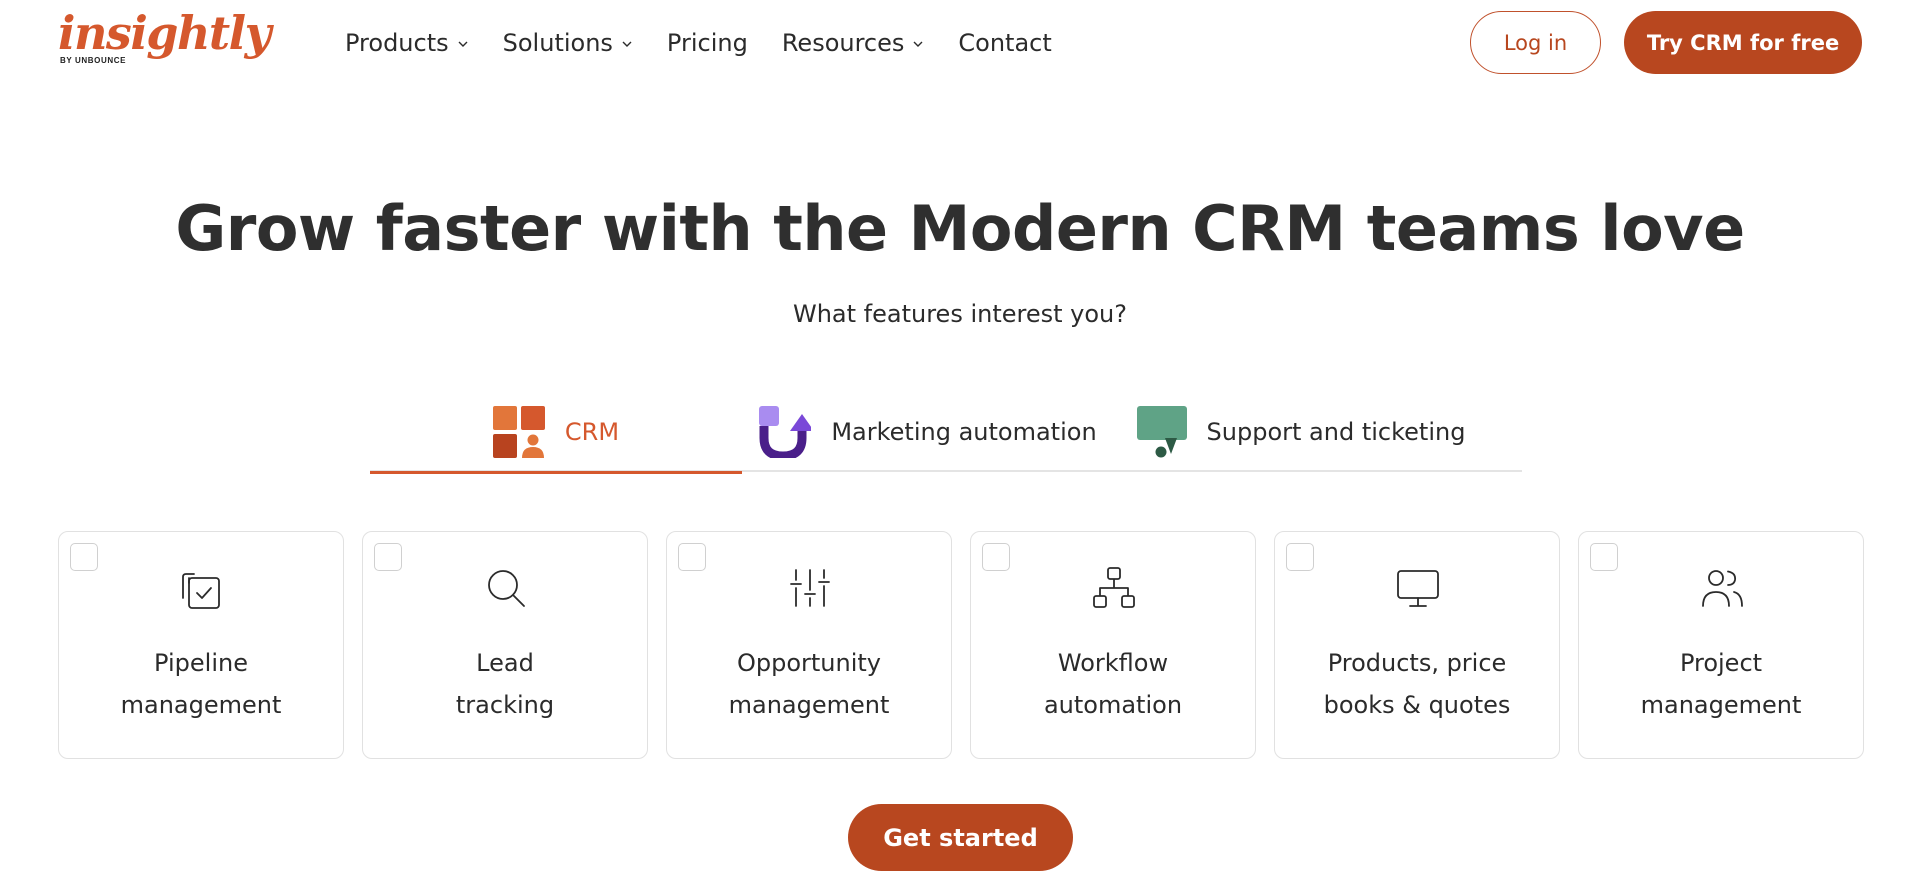 The image size is (1920, 880). I want to click on hierarchy-icon, so click(1114, 587).